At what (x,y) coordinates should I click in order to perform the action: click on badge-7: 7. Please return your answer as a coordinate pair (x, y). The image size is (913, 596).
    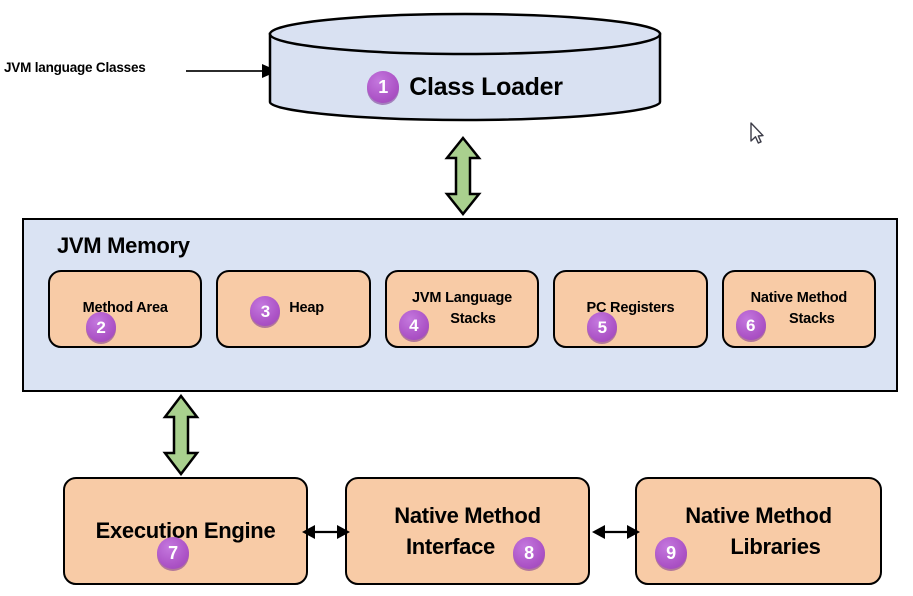
    Looking at the image, I should click on (173, 553).